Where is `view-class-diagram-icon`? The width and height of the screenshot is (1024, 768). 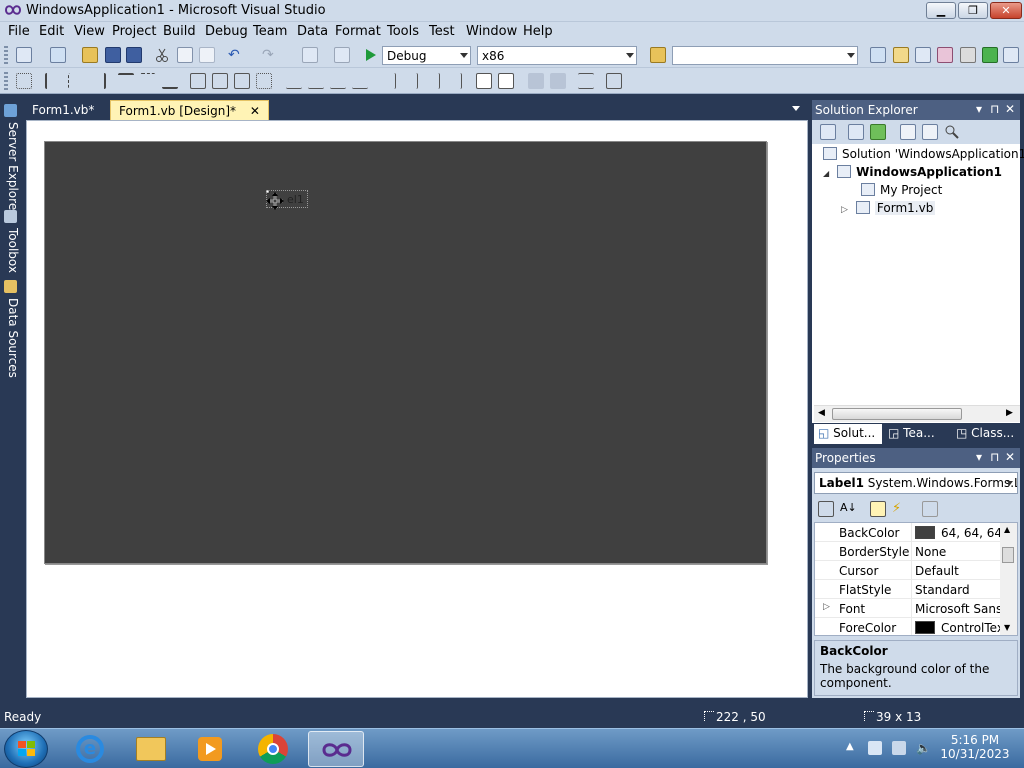
view-class-diagram-icon is located at coordinates (952, 132).